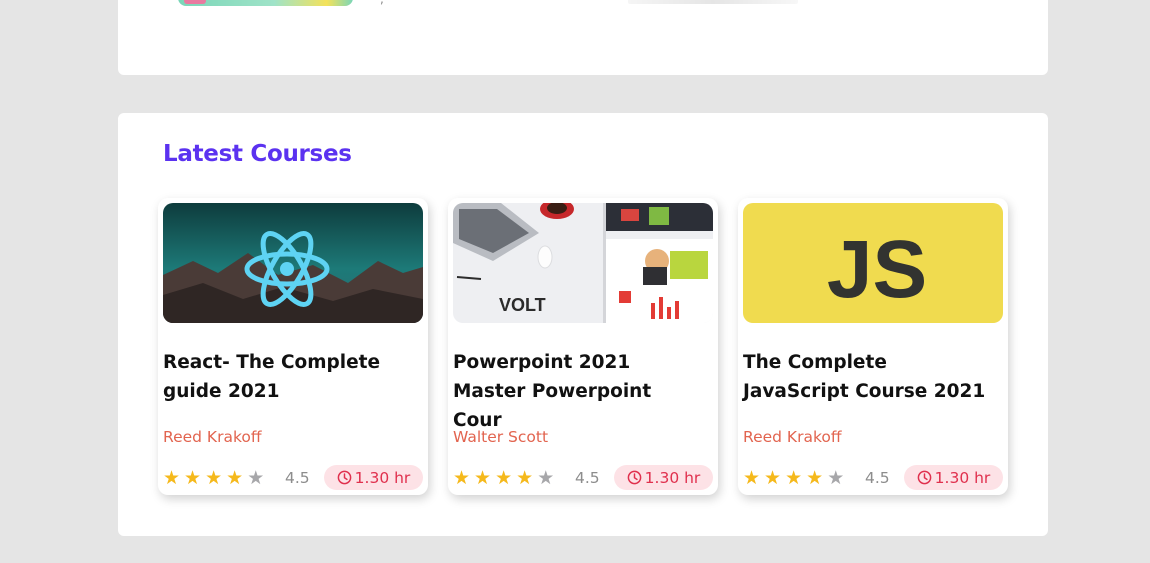  Describe the element at coordinates (583, 37) in the screenshot. I see `previous-section-card: ,` at that location.